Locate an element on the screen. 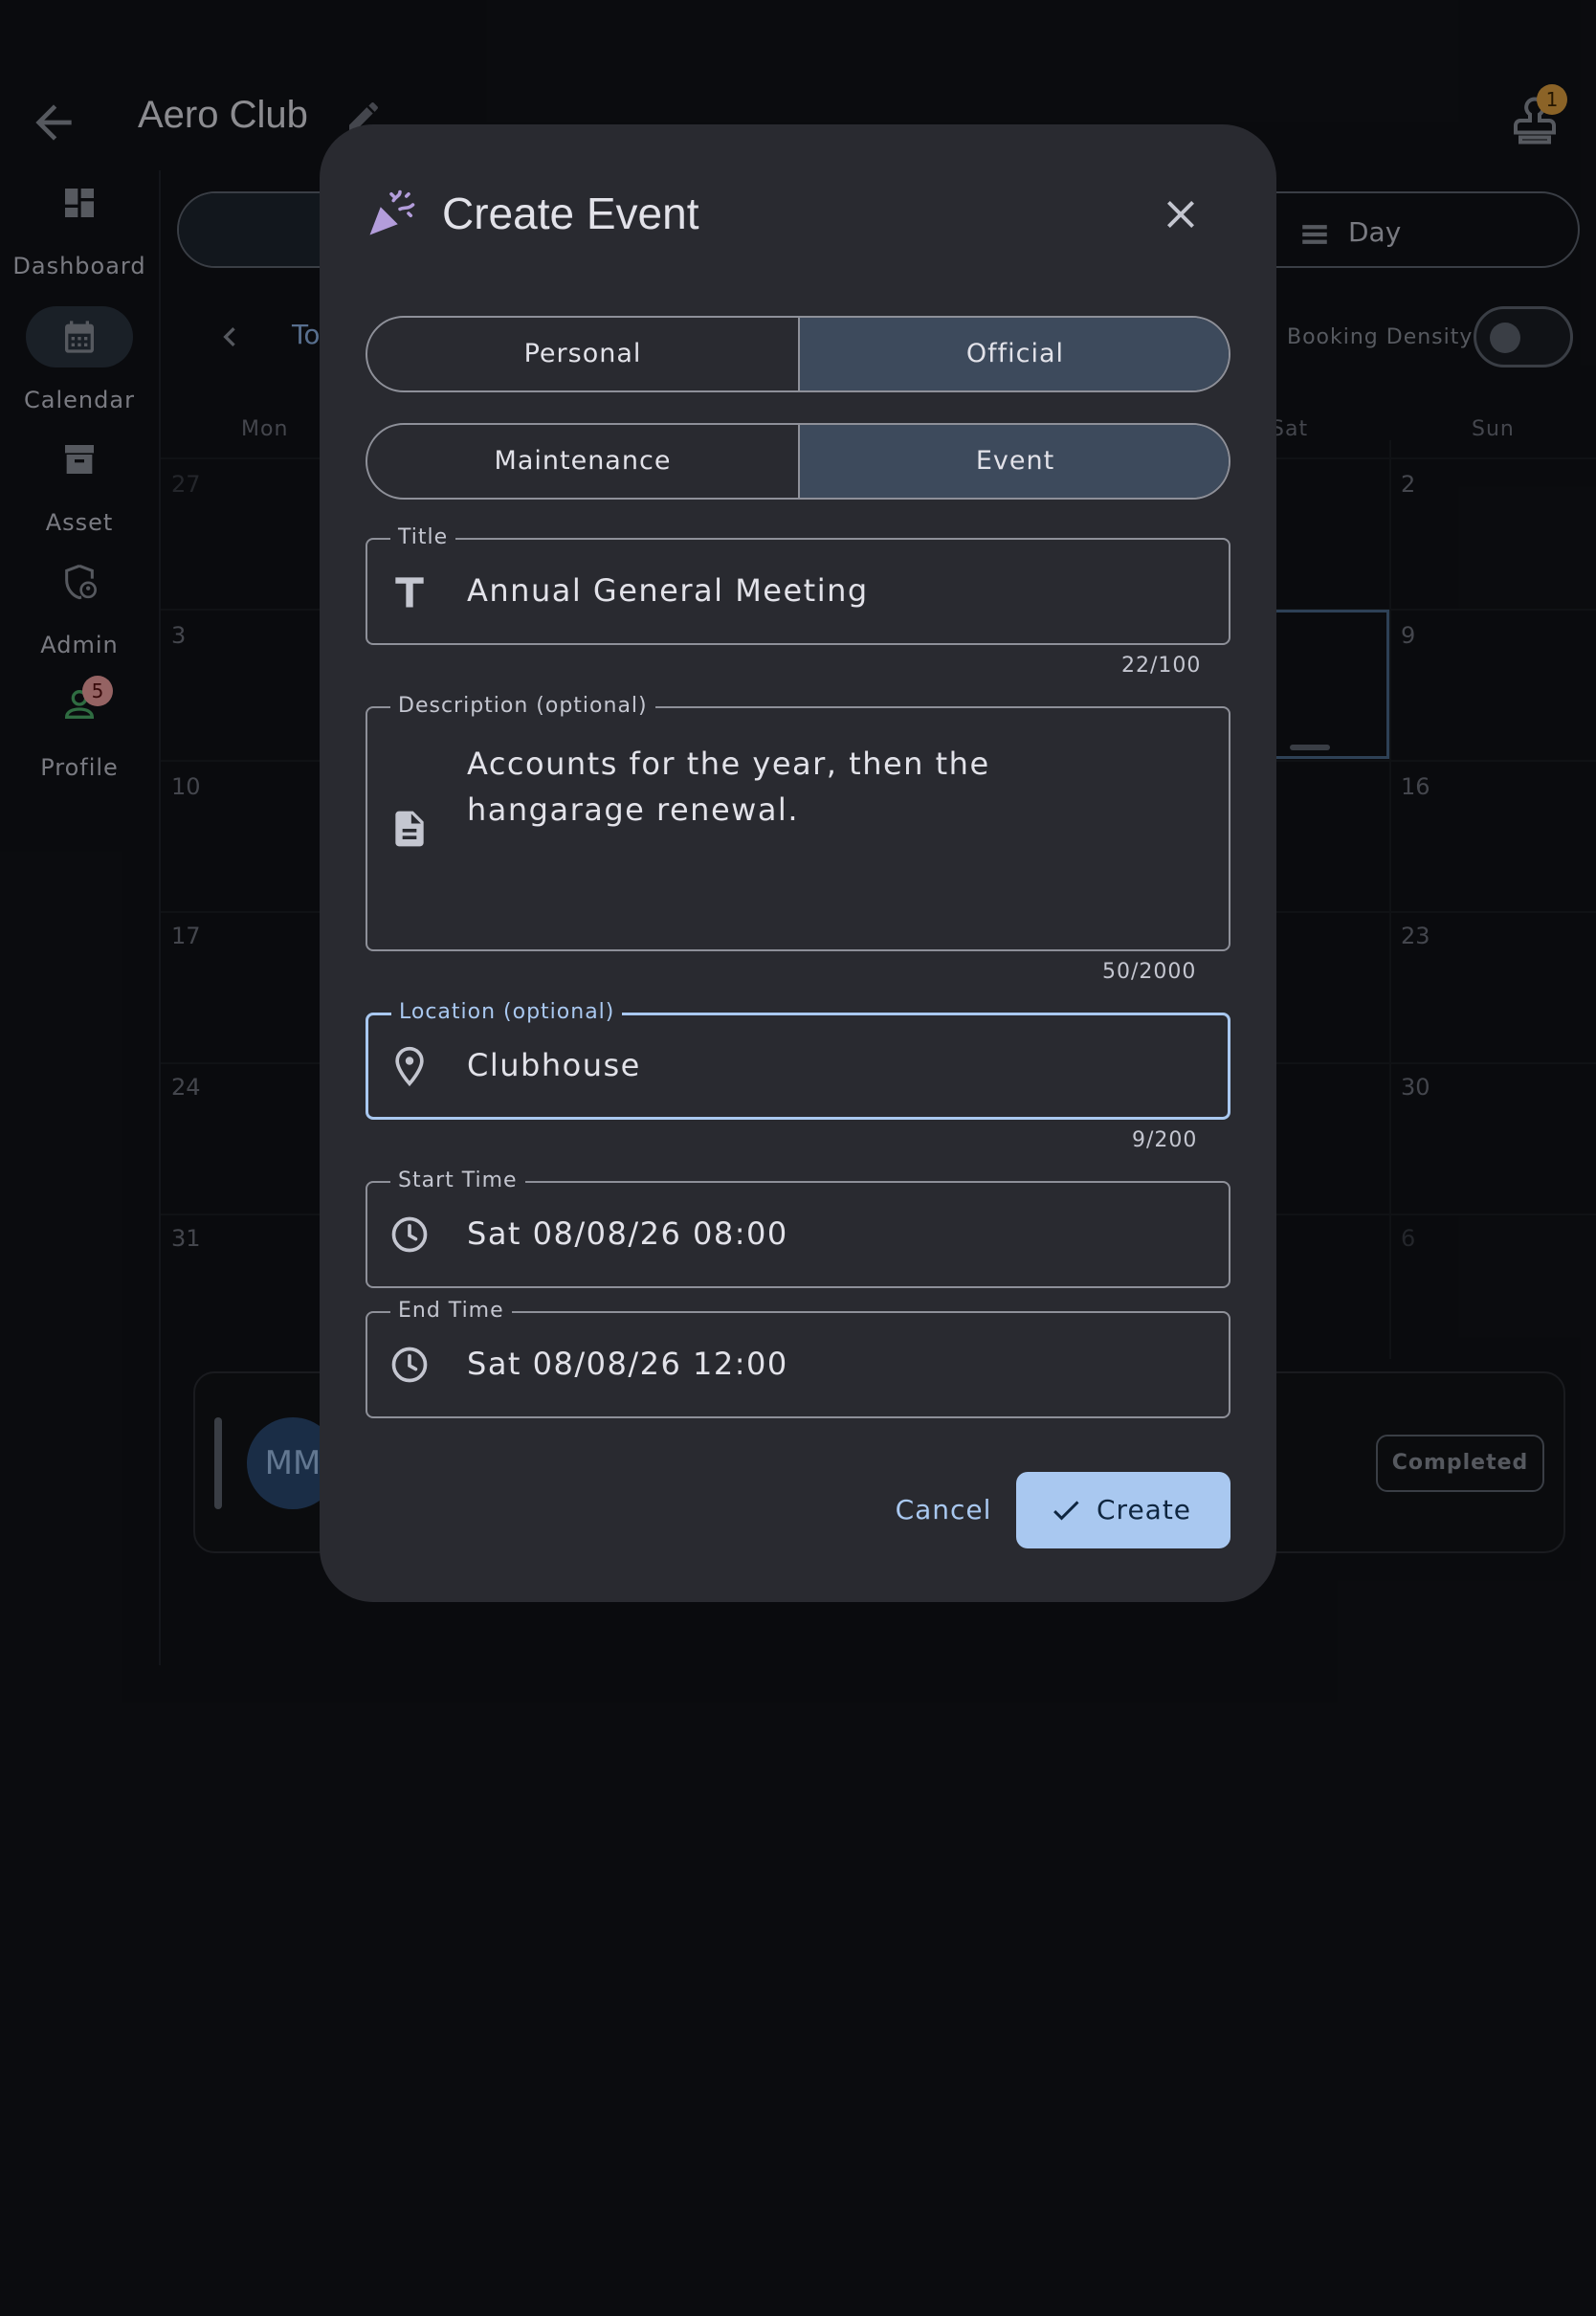  description-field-label: Description (optional) is located at coordinates (523, 706).